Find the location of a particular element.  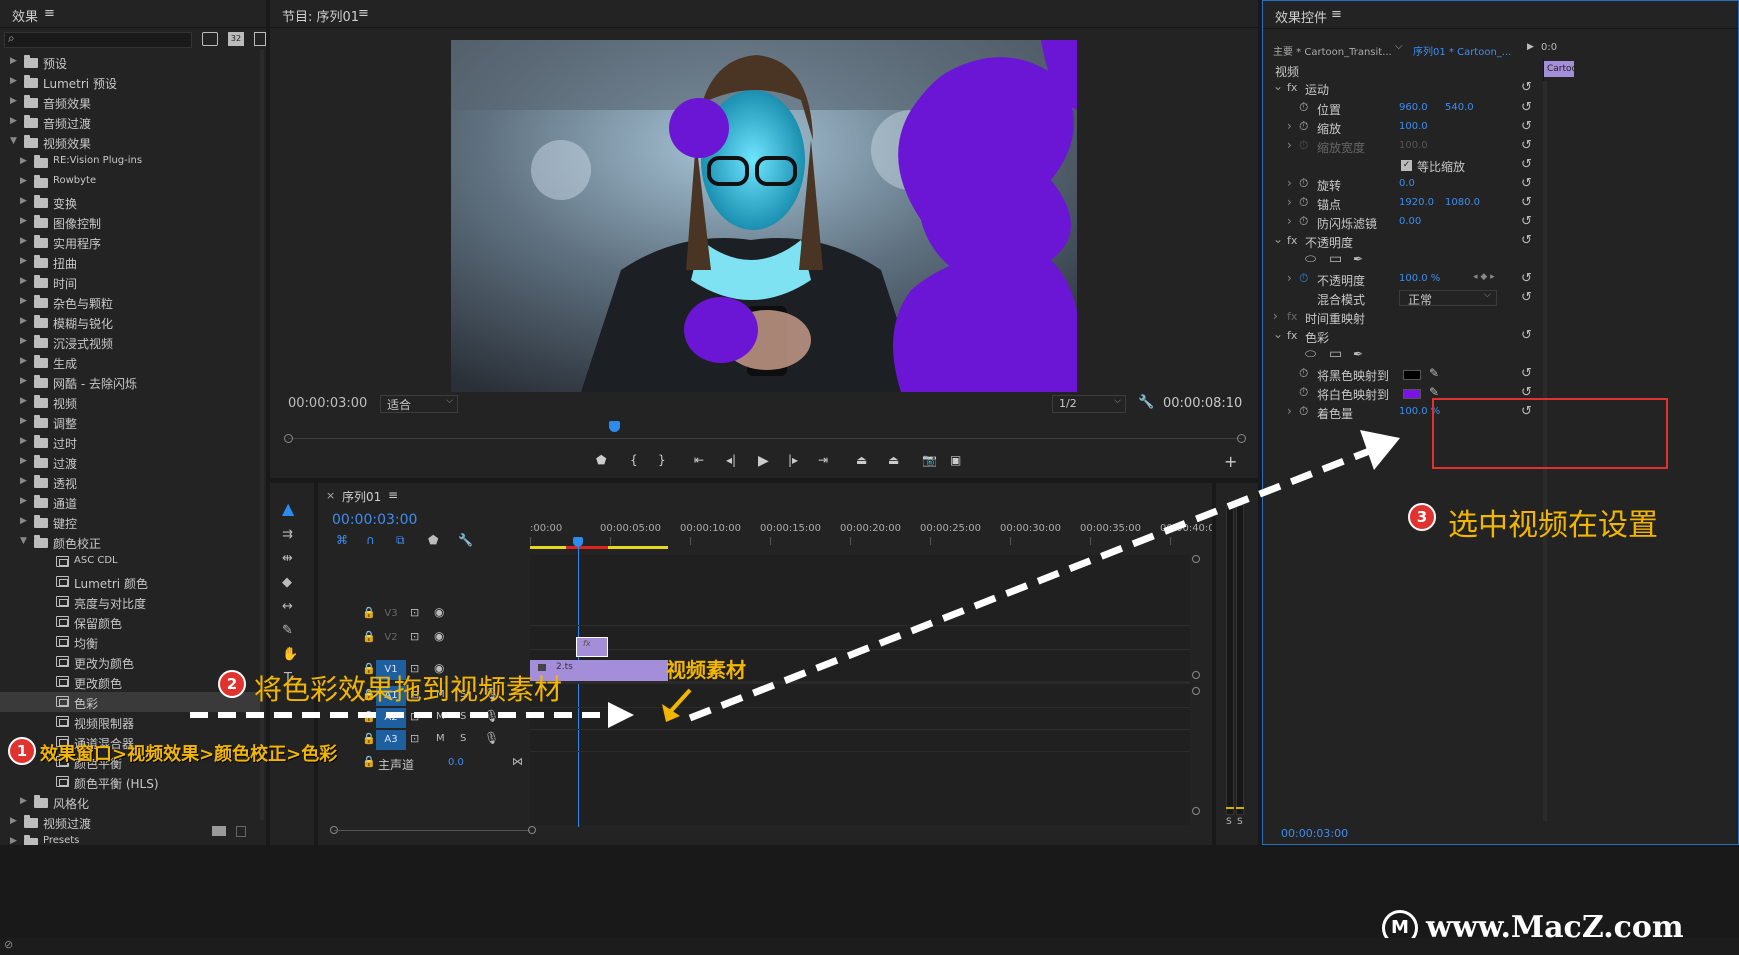

drag-arrow-head is located at coordinates (621, 715).